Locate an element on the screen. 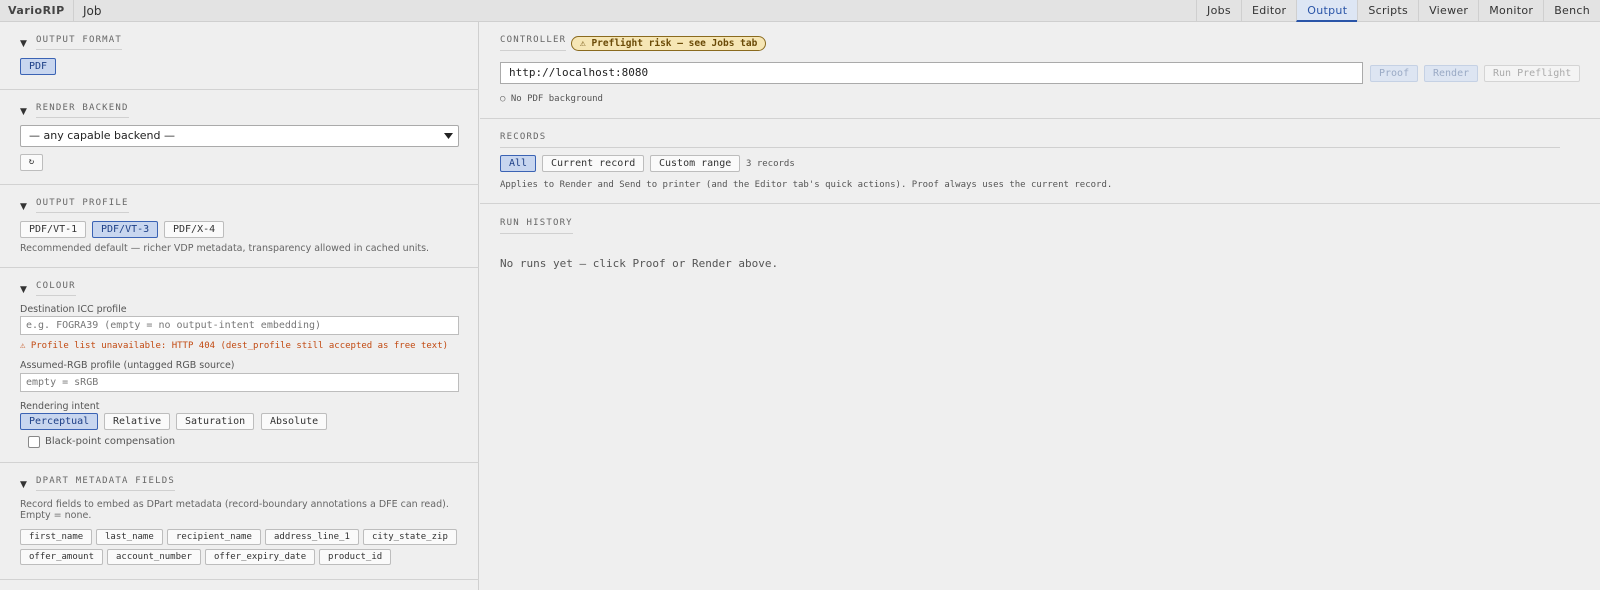 The height and width of the screenshot is (590, 1600). section-title: OUTPUT FORMAT is located at coordinates (79, 42).